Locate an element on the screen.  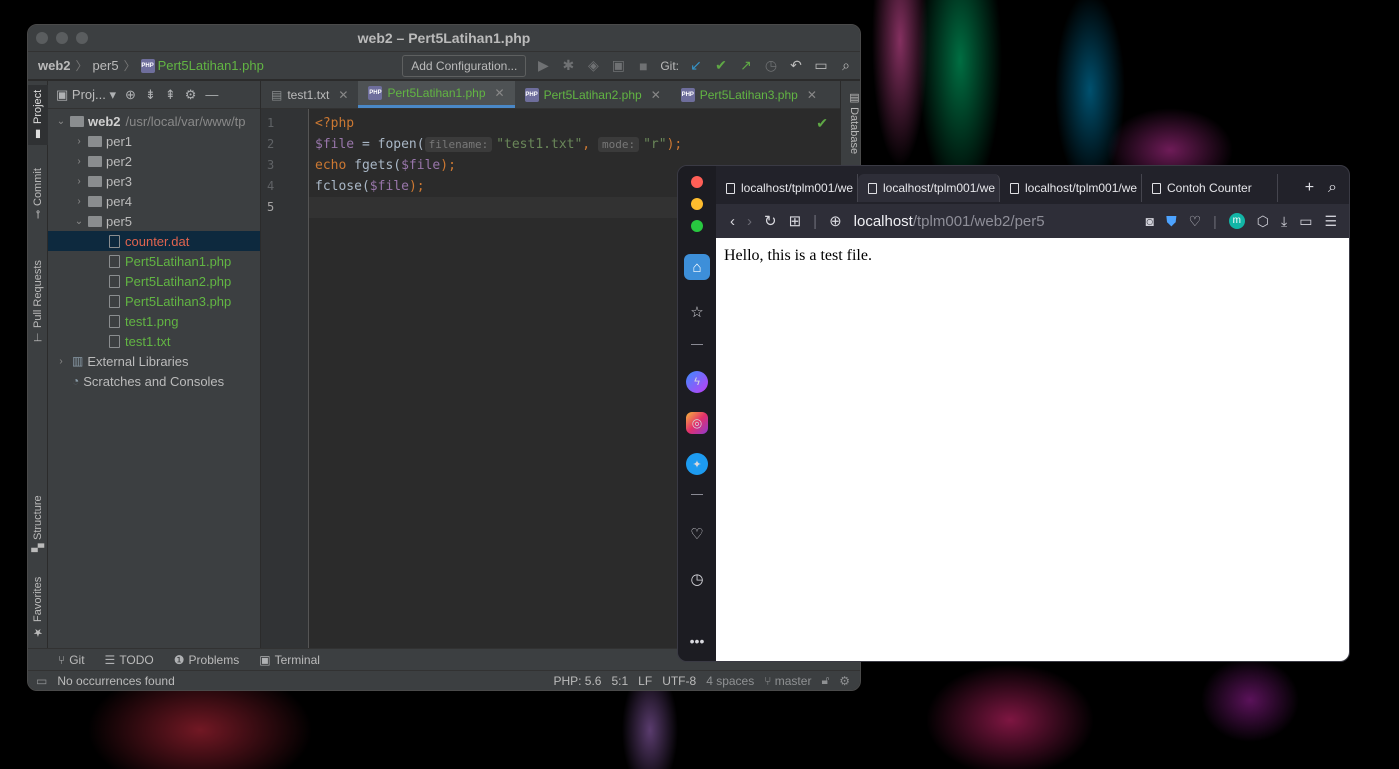
rollback-icon: ↶ is located at coordinates (796, 65).